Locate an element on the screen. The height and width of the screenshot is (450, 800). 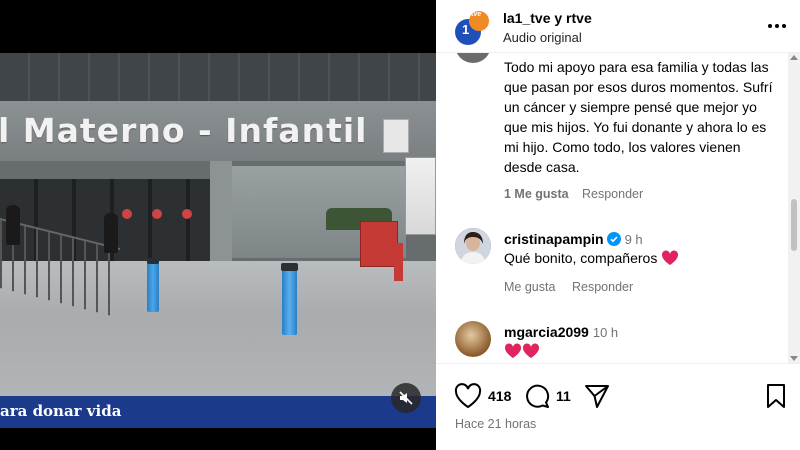
bollard-cap is located at coordinates (153, 261).